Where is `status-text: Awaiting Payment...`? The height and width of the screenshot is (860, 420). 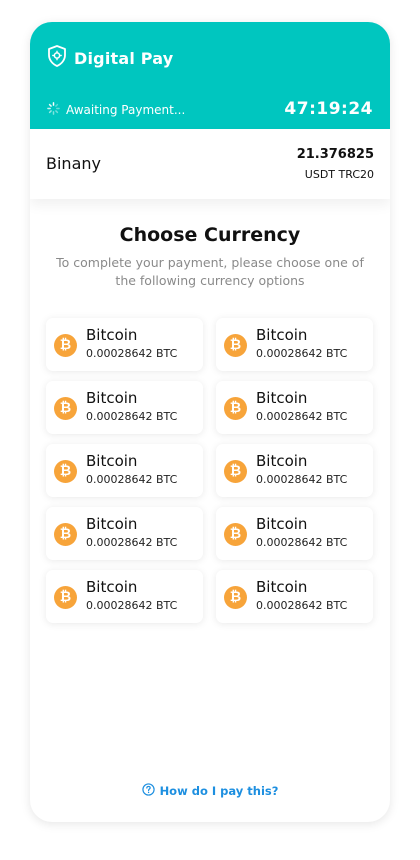 status-text: Awaiting Payment... is located at coordinates (126, 110).